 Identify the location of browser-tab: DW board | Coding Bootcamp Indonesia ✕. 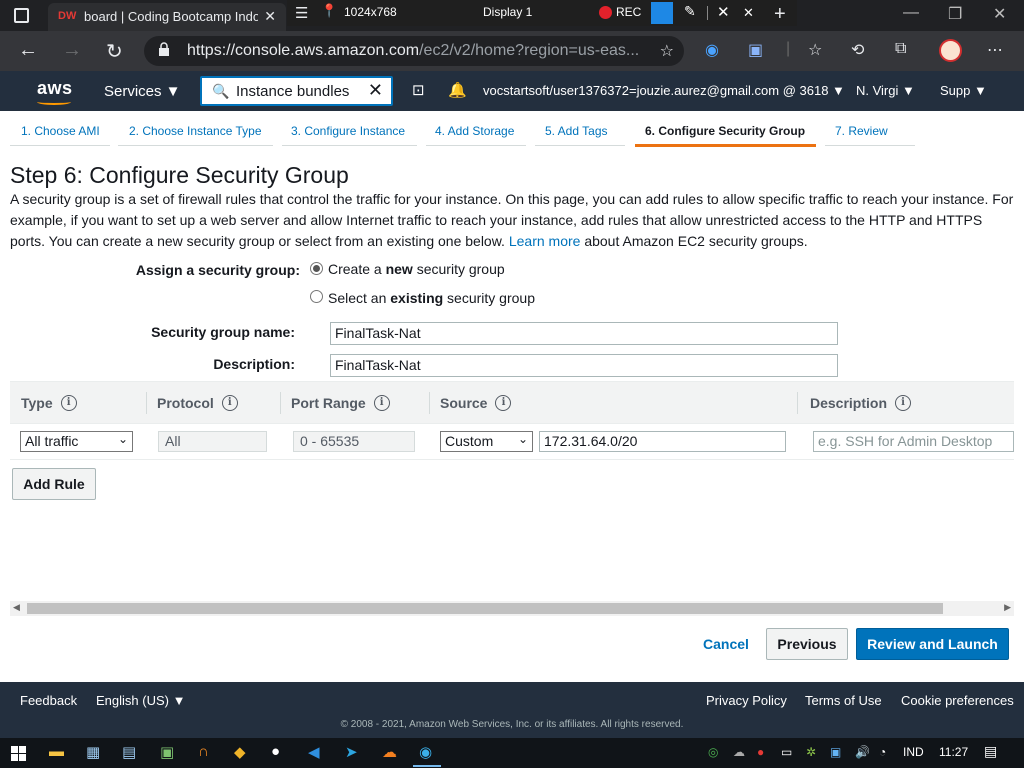
(167, 17).